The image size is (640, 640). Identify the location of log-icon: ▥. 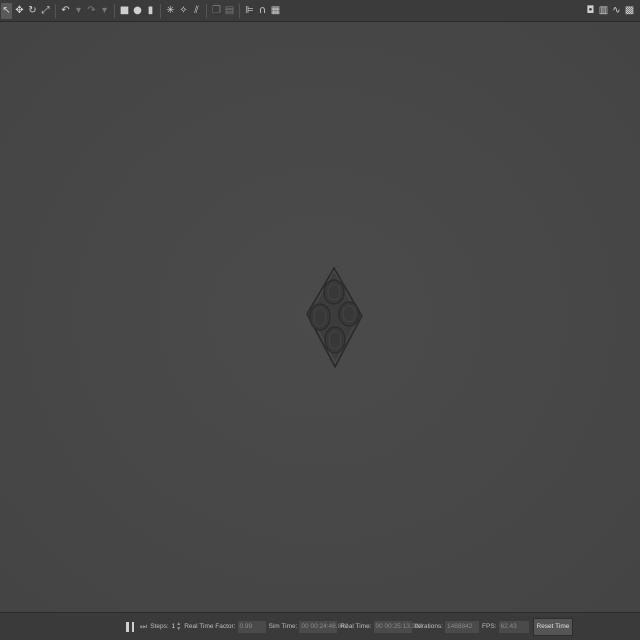
(603, 11).